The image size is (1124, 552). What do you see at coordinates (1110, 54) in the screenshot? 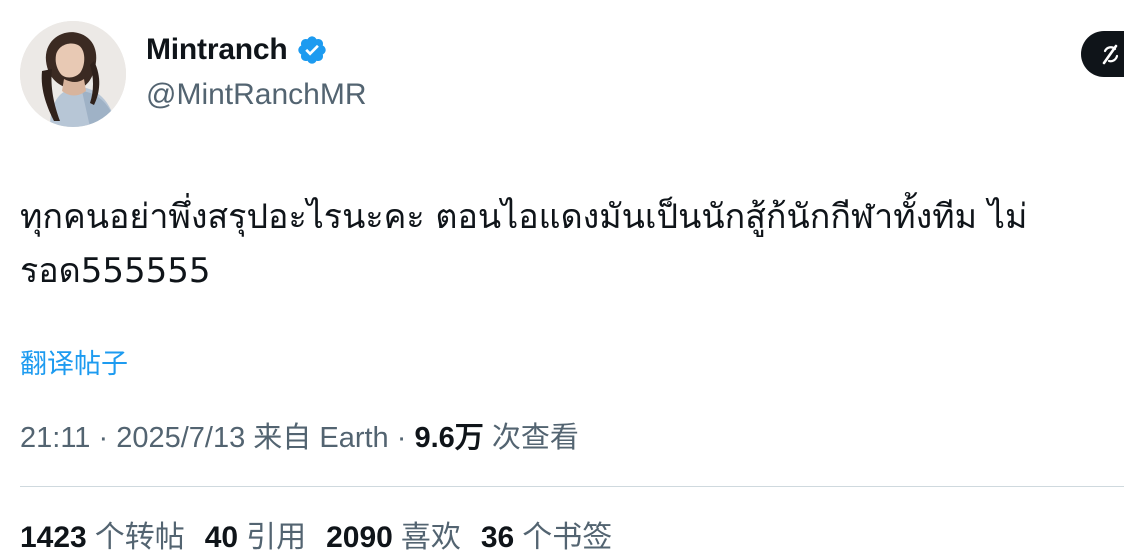
I see `grok-icon` at bounding box center [1110, 54].